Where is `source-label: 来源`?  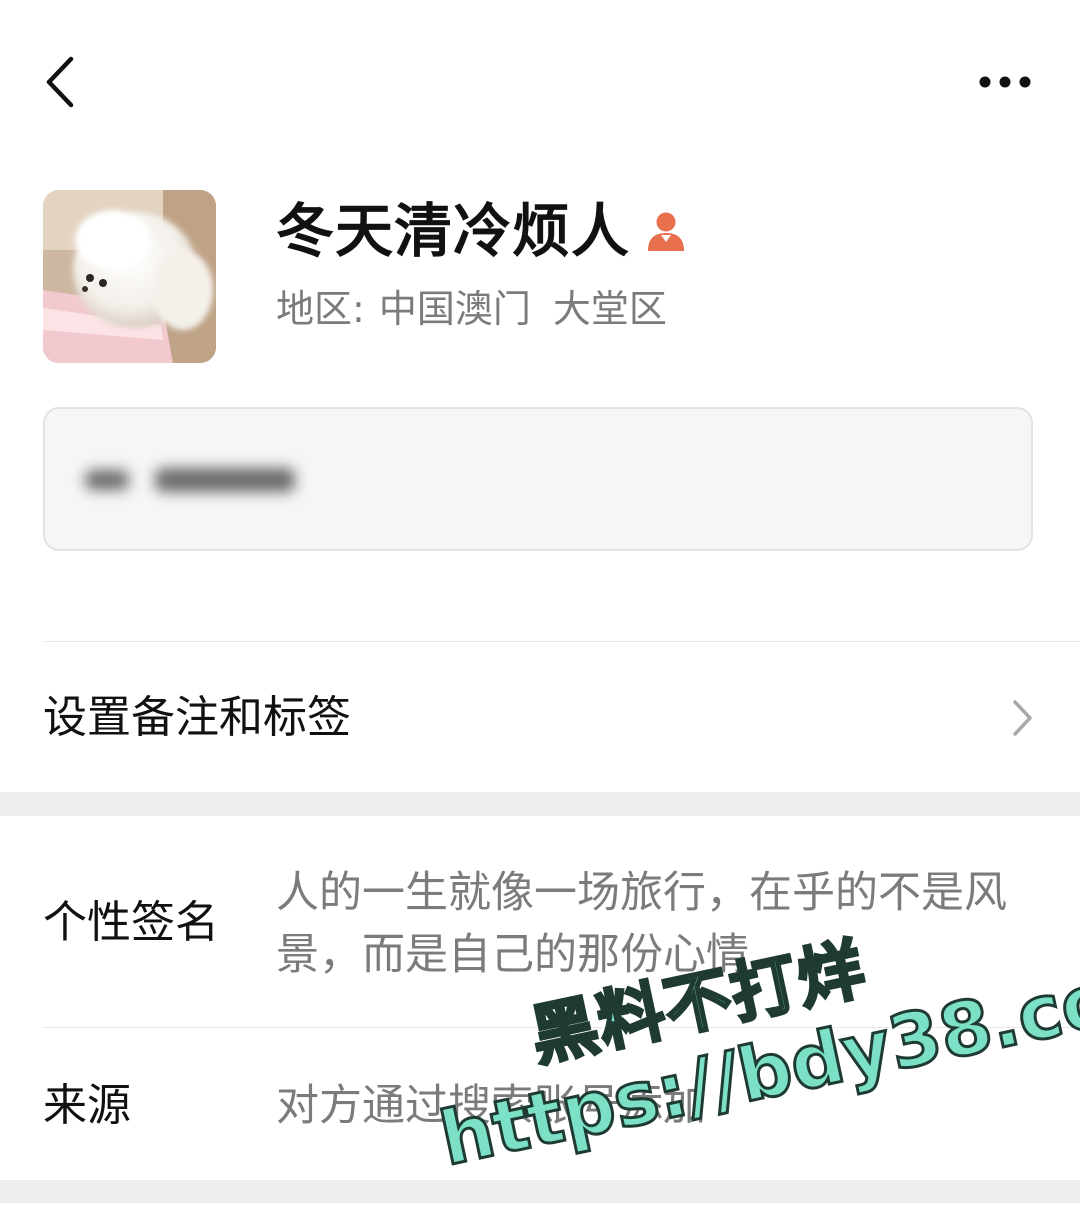
source-label: 来源 is located at coordinates (87, 1105).